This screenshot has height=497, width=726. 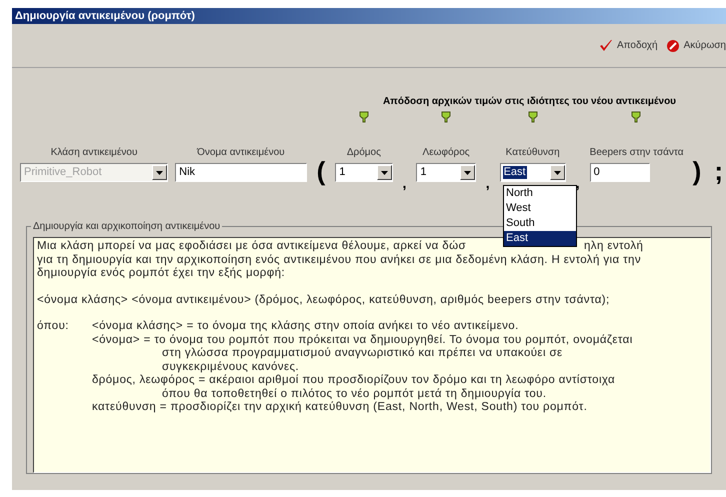 What do you see at coordinates (540, 223) in the screenshot?
I see `dropdown-option: South` at bounding box center [540, 223].